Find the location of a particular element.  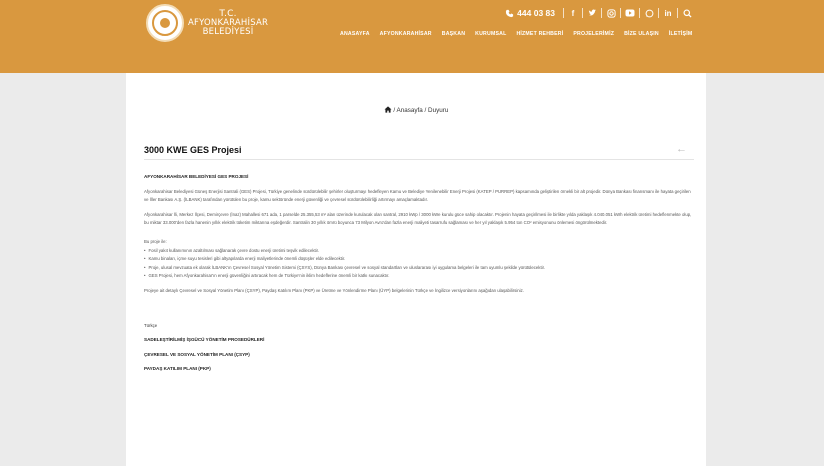

phone-icon is located at coordinates (509, 13).